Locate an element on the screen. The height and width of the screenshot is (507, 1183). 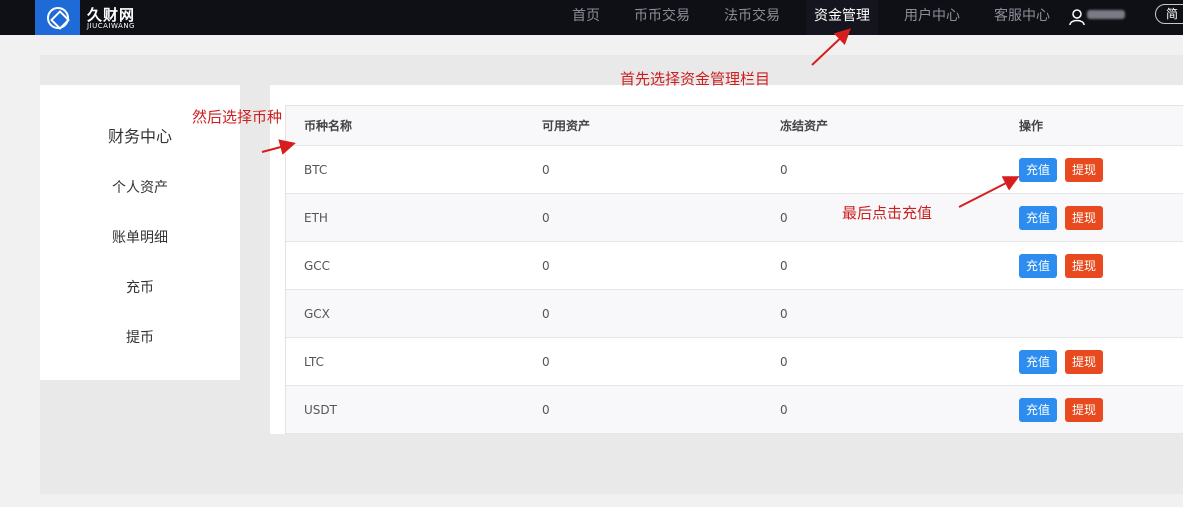
arrow-to-coin-column is located at coordinates (278, 147).